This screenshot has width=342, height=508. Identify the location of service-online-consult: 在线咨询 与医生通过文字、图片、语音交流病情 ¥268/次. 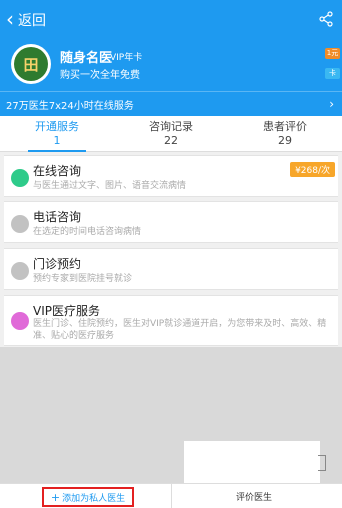
(171, 176).